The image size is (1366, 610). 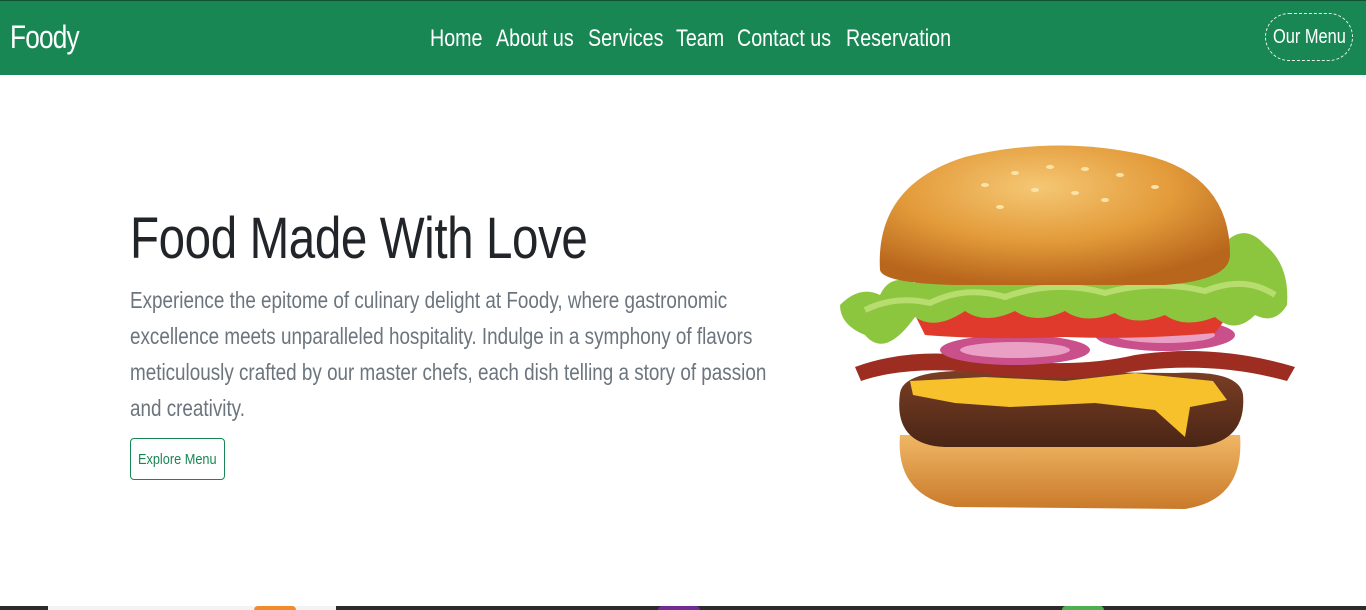 I want to click on hero-title: Food Made With Love, so click(x=359, y=238).